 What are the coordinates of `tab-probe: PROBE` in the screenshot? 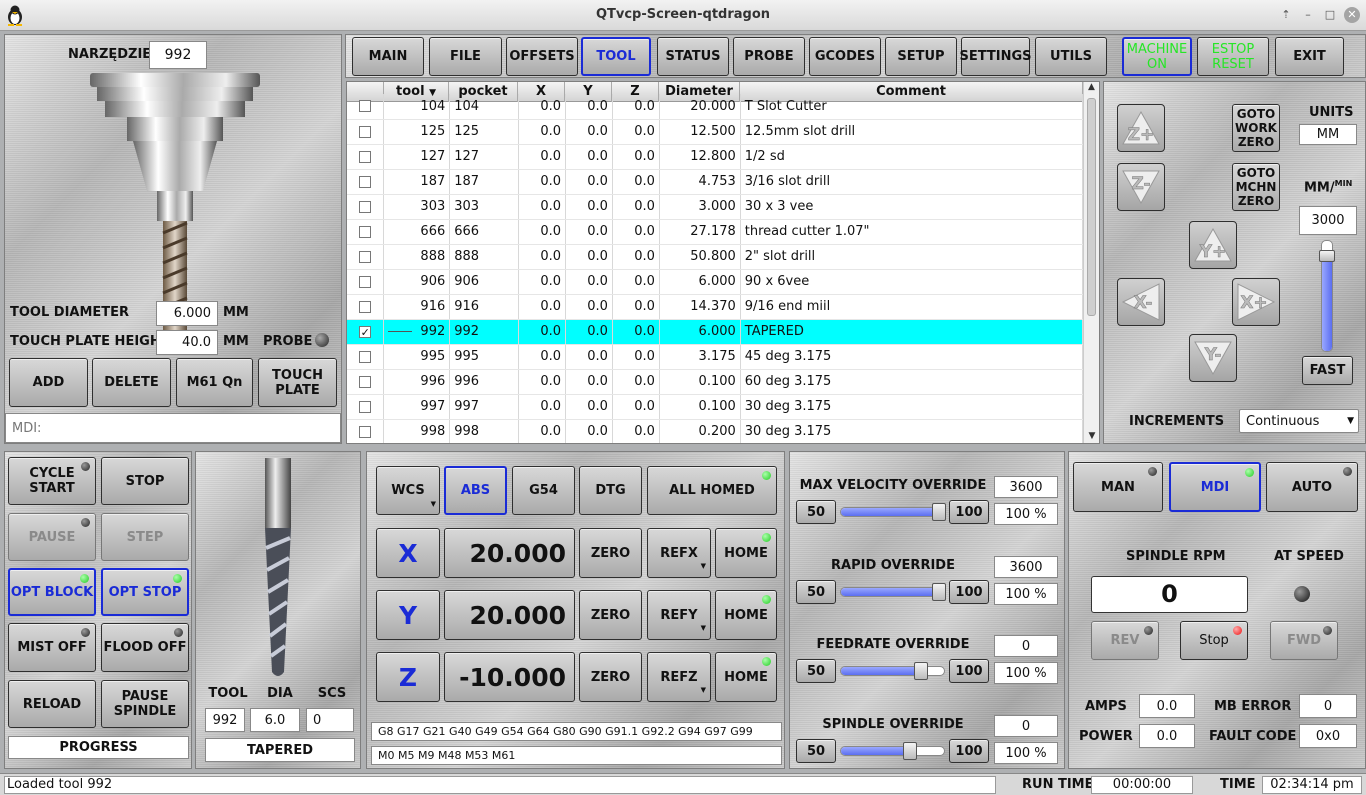 It's located at (769, 56).